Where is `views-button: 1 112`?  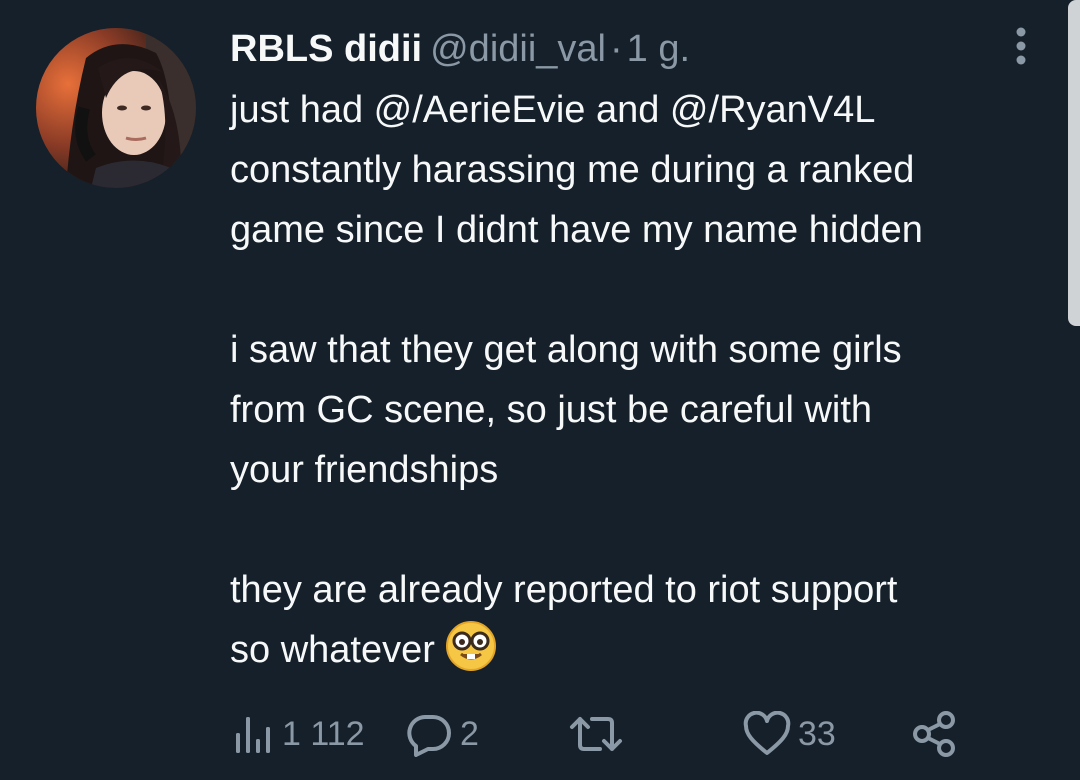
views-button: 1 112 is located at coordinates (297, 734).